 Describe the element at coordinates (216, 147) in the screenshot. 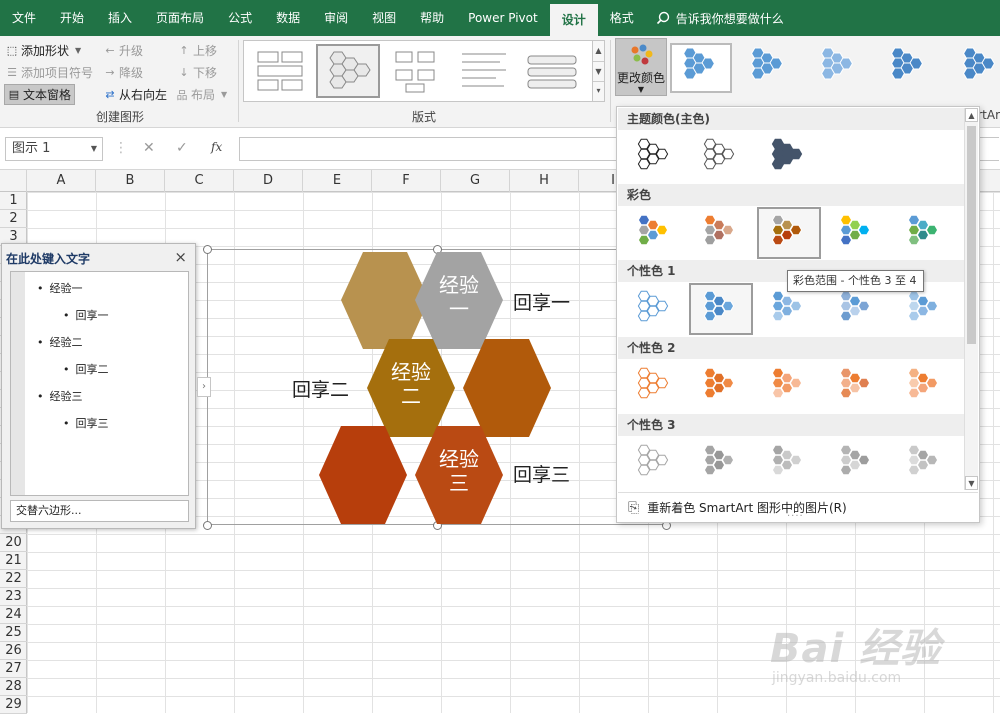

I see `insert-function-icon: fx` at that location.